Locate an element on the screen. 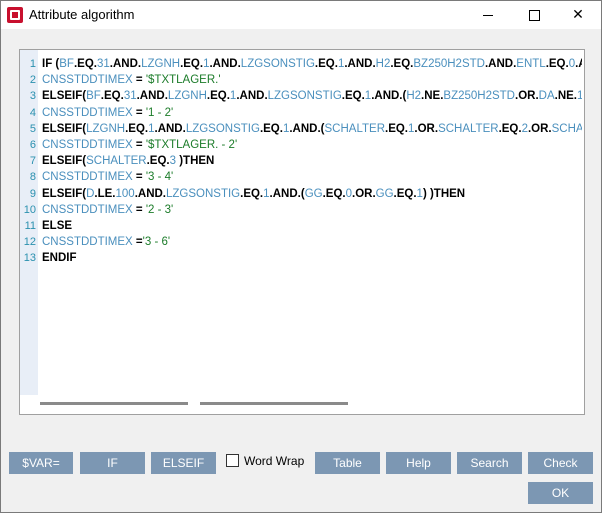 The image size is (602, 513). line-number: 7 is located at coordinates (32, 161).